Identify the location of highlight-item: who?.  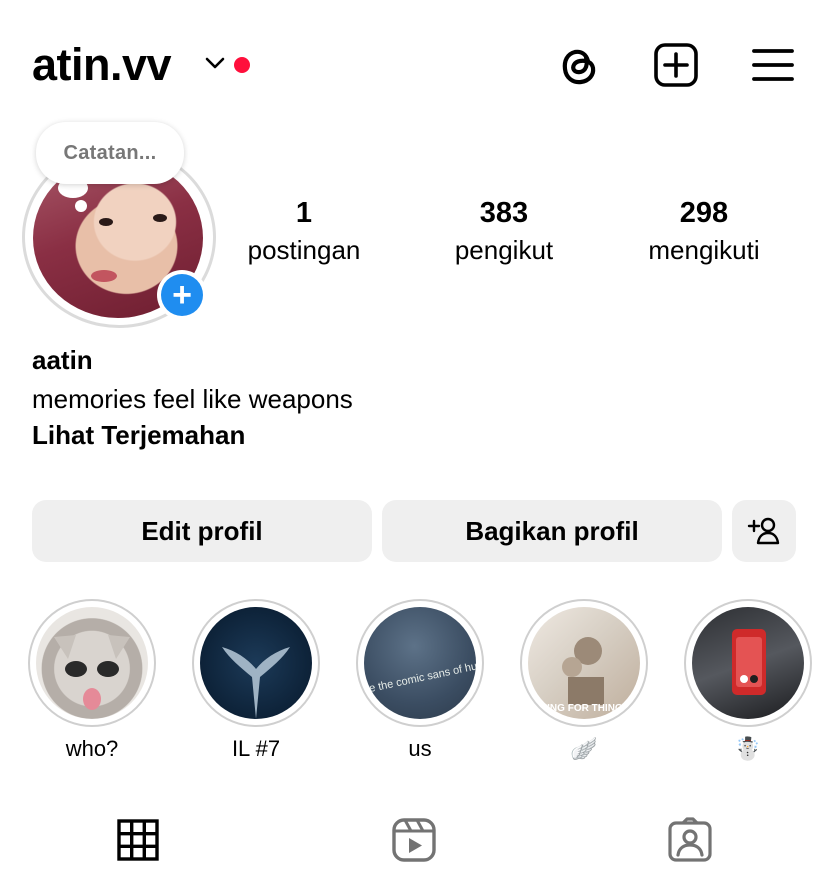
(92, 680).